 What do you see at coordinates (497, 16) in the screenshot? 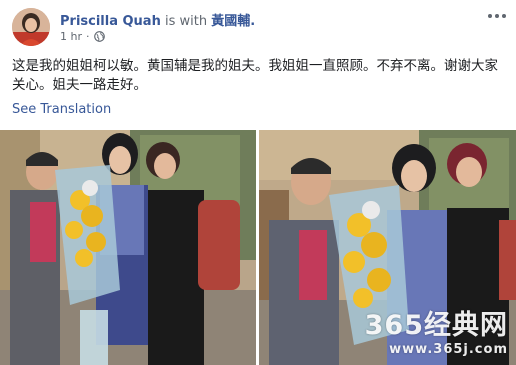
I see `more-options-icon` at bounding box center [497, 16].